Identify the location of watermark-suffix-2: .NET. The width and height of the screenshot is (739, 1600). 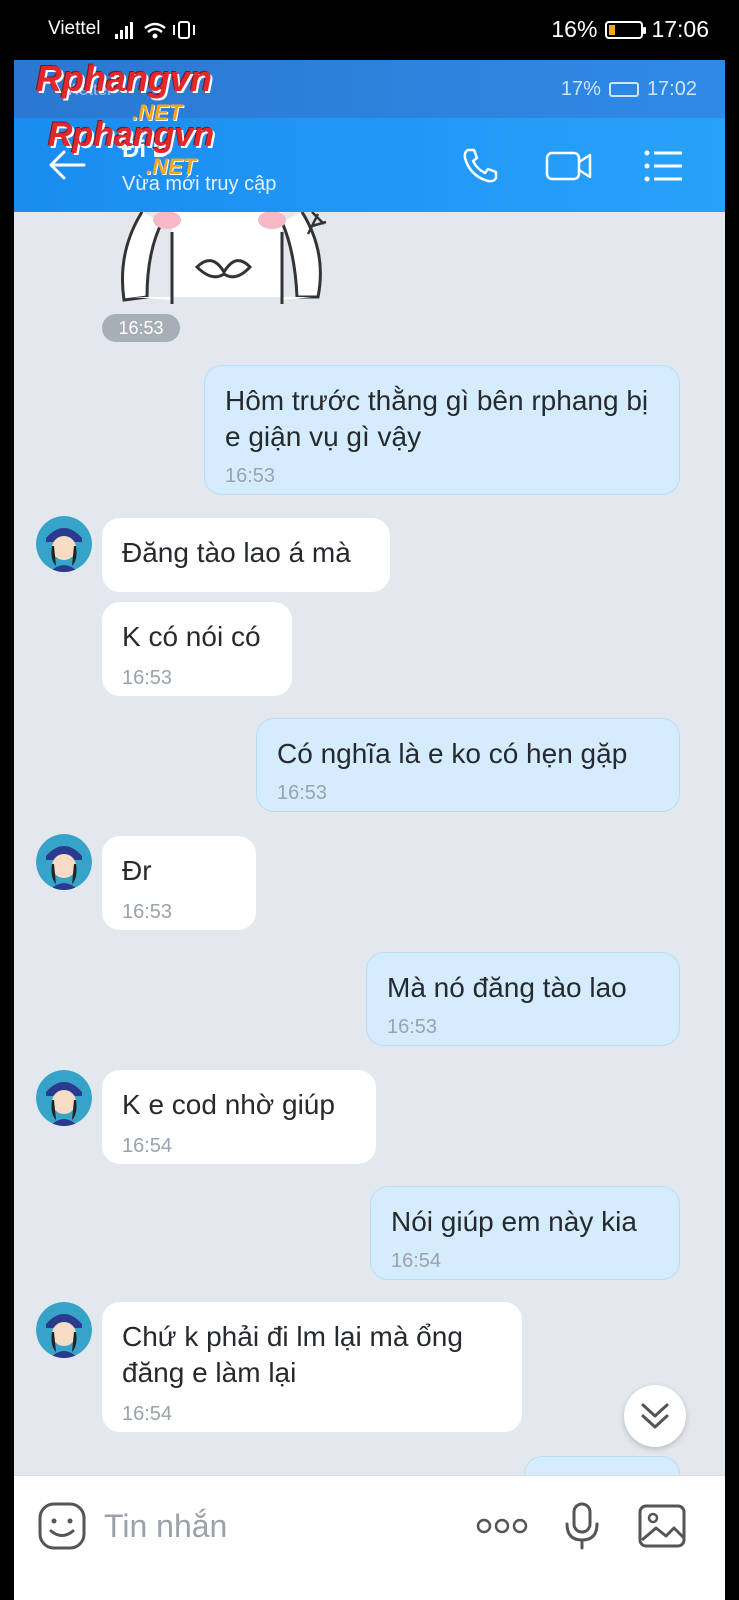
(171, 166).